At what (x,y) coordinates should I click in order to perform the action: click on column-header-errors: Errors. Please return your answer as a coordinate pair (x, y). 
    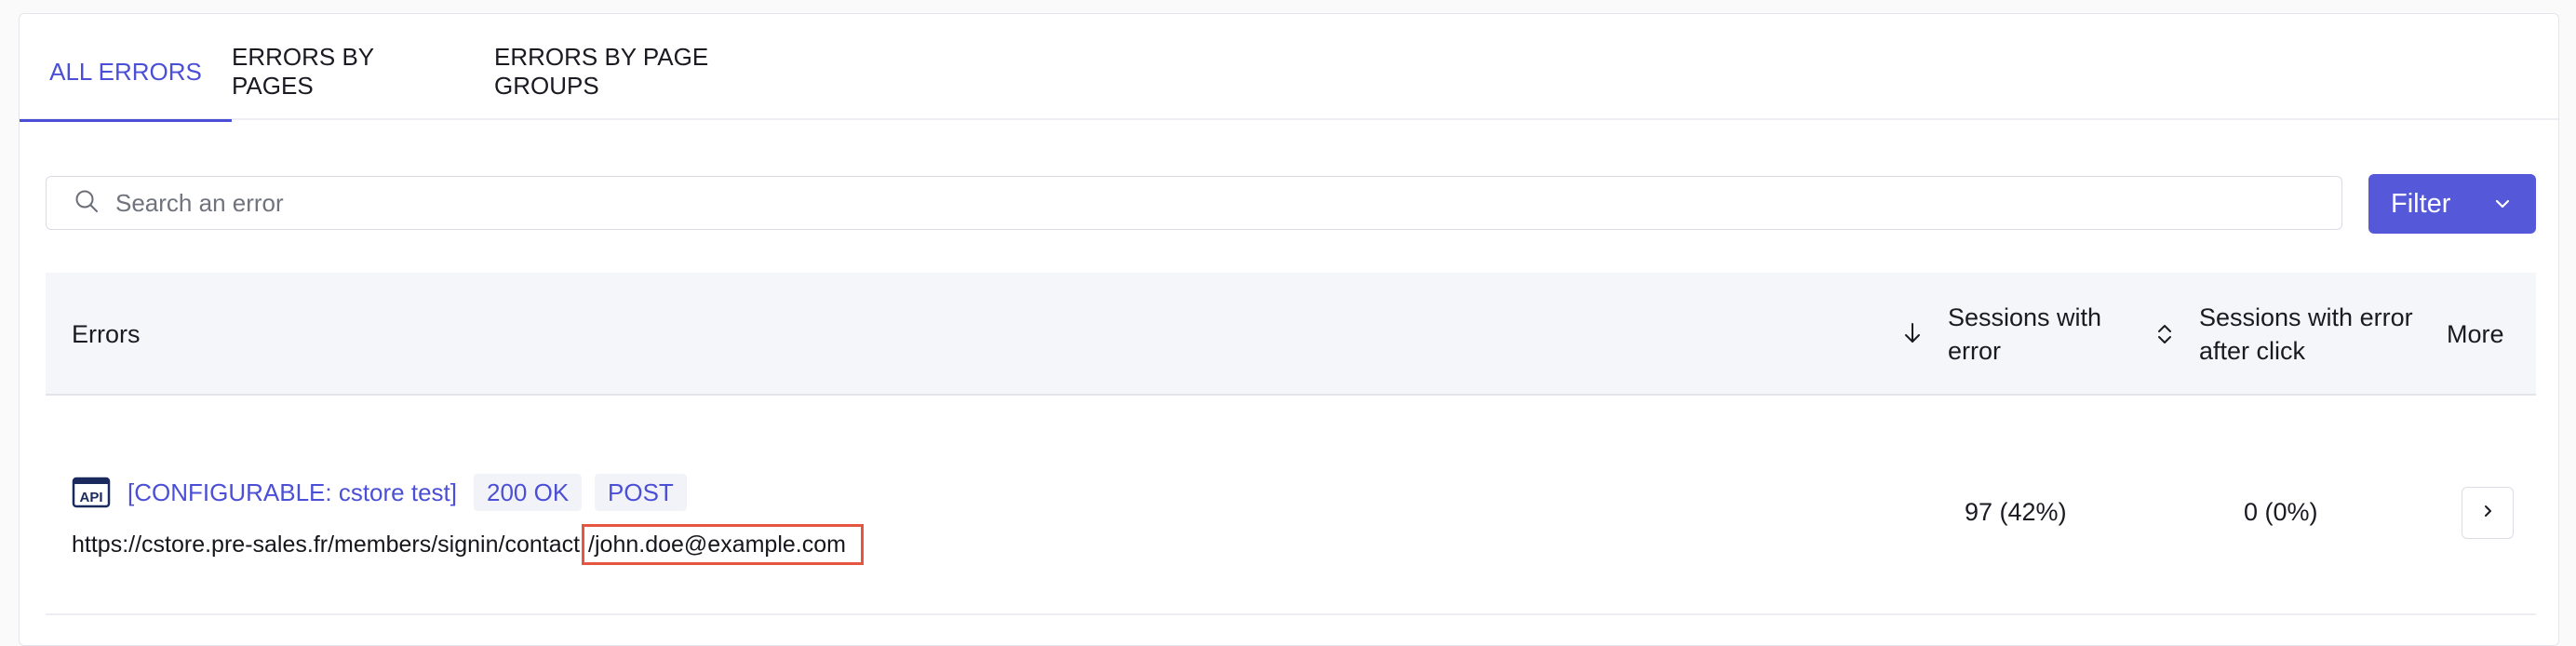
    Looking at the image, I should click on (106, 334).